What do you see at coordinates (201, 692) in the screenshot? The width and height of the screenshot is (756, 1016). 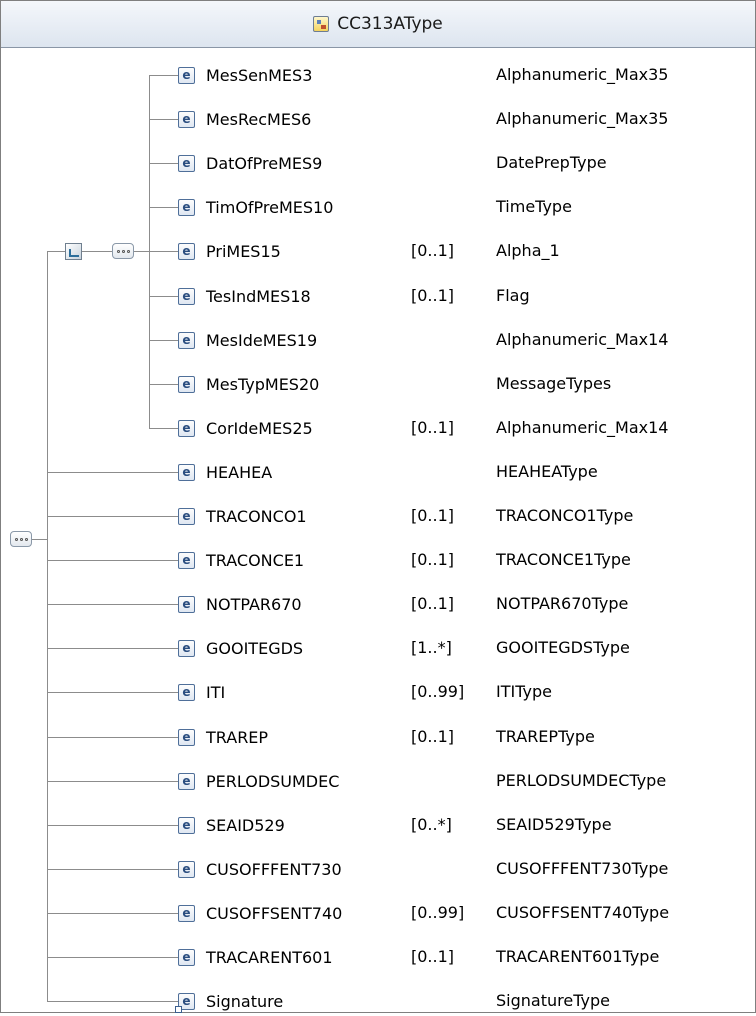 I see `element-row: e ITI` at bounding box center [201, 692].